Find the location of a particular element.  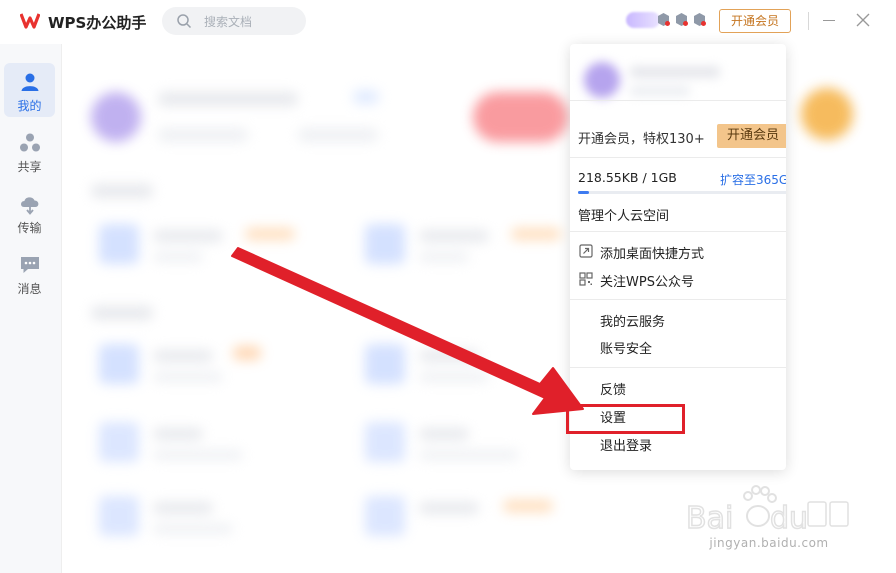

cloud-transfer-icon is located at coordinates (30, 206).